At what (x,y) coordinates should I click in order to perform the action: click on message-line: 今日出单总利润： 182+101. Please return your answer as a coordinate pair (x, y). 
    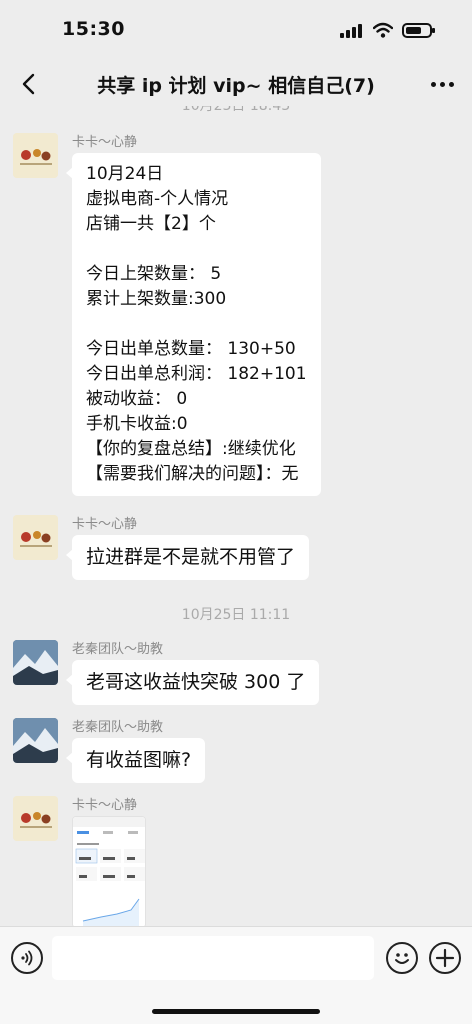
    Looking at the image, I should click on (196, 374).